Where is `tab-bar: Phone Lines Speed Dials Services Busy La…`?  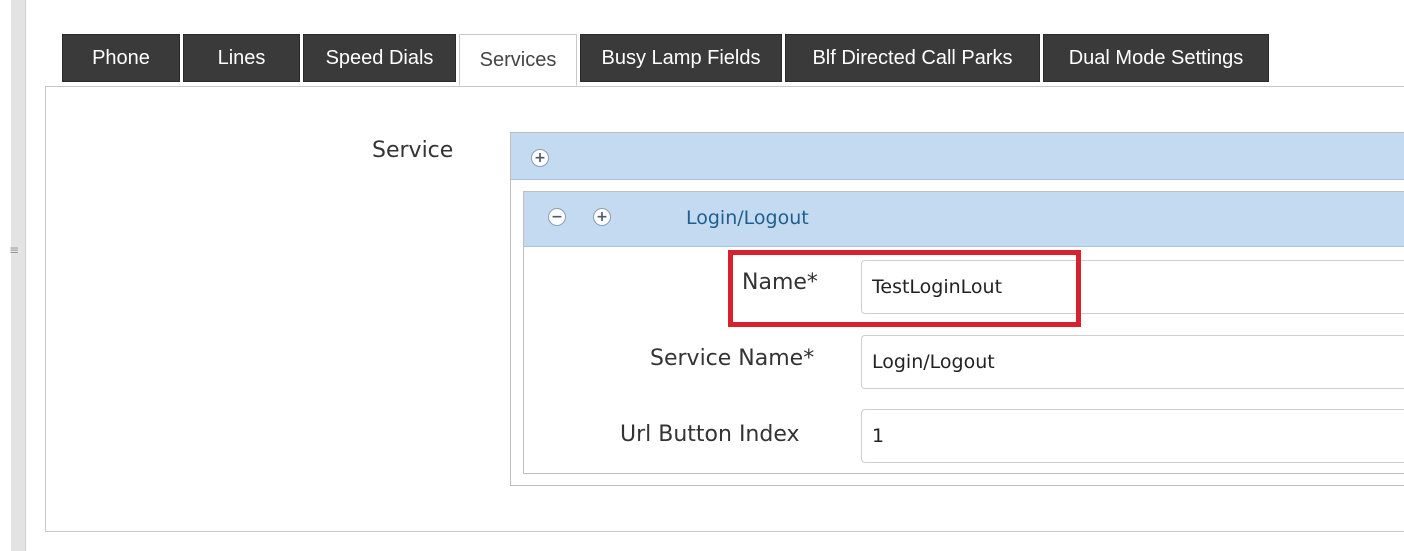
tab-bar: Phone Lines Speed Dials Services Busy La… is located at coordinates (667, 60).